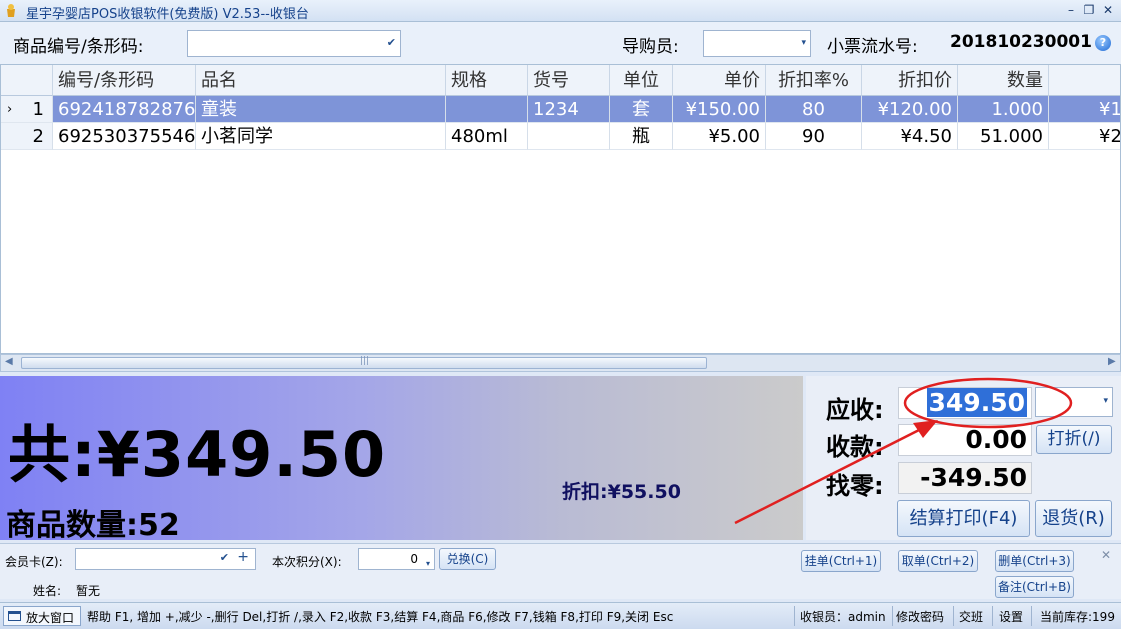 Image resolution: width=1121 pixels, height=629 pixels. I want to click on note-button: 备注(Ctrl+B), so click(1034, 587).